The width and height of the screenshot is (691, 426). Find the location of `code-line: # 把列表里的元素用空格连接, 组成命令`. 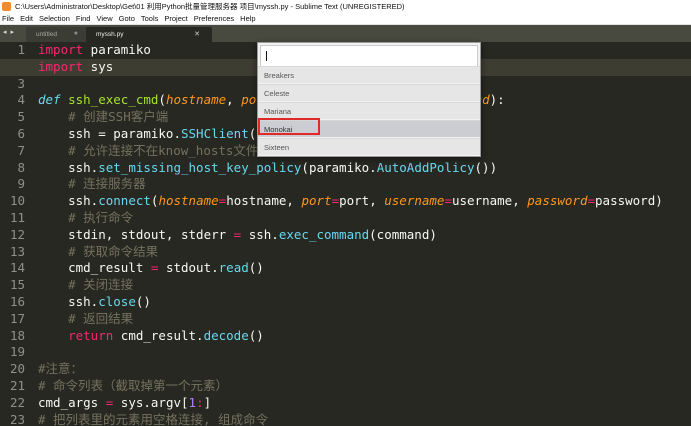

code-line: # 把列表里的元素用空格连接, 组成命令 is located at coordinates (153, 419).